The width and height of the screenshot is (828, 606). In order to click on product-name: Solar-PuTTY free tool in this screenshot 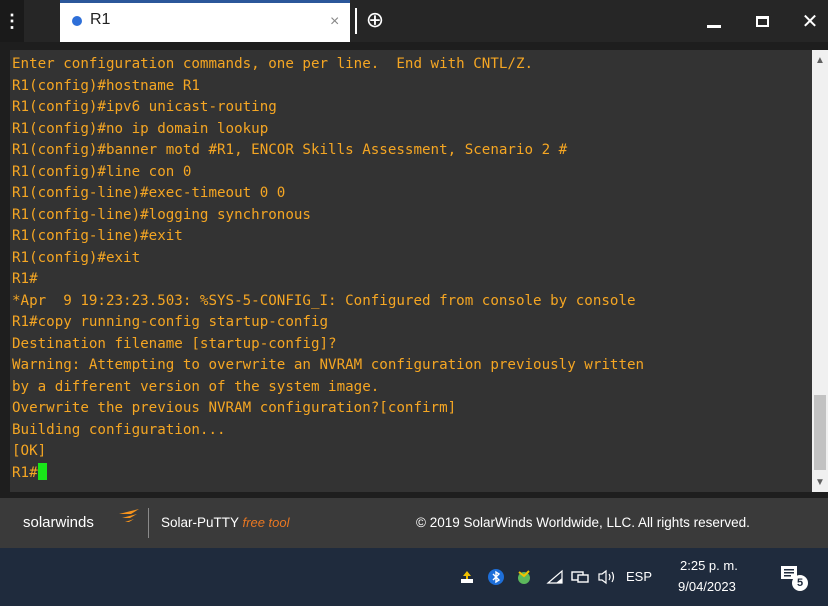, I will do `click(225, 522)`.